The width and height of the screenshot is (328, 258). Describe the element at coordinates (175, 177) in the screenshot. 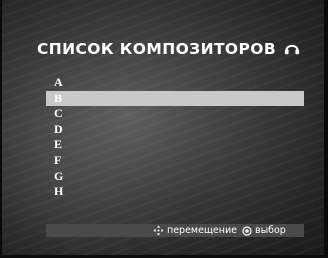

I see `list-item: G` at that location.